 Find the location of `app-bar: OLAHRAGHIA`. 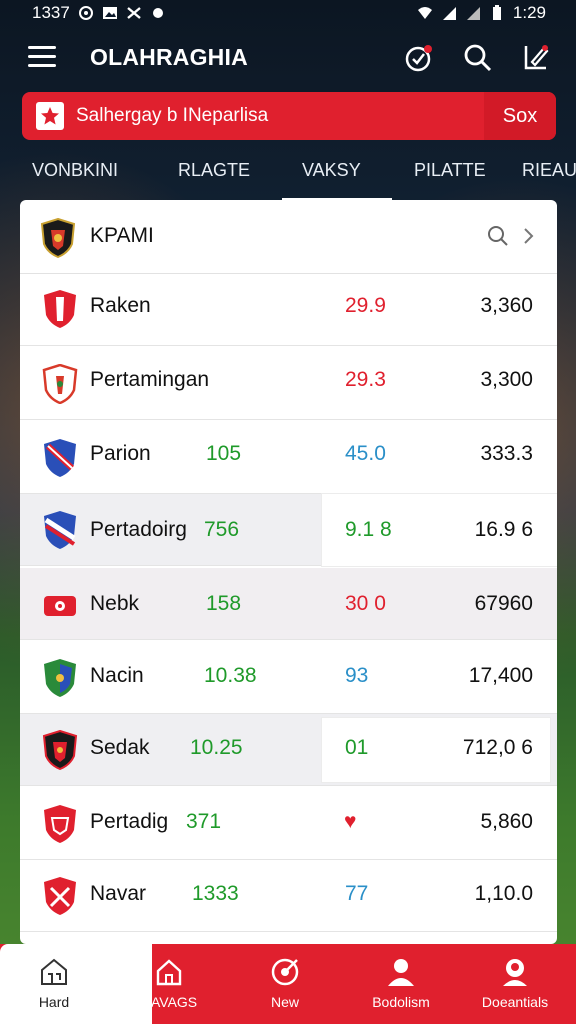

app-bar: OLAHRAGHIA is located at coordinates (288, 58).